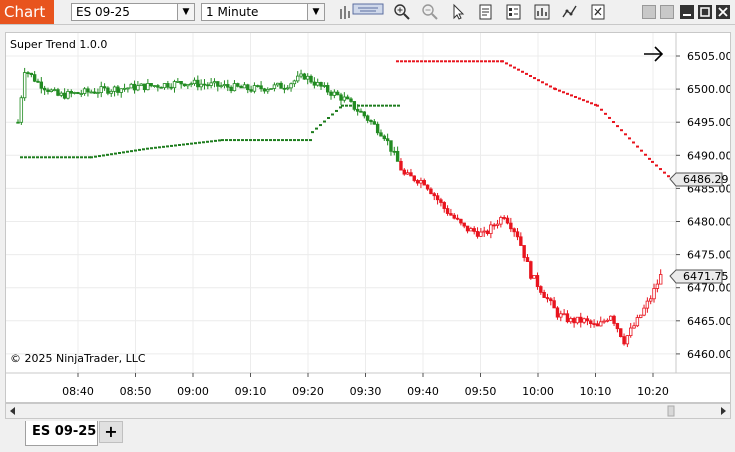 The height and width of the screenshot is (452, 735). What do you see at coordinates (111, 432) in the screenshot?
I see `add-tab-button: +` at bounding box center [111, 432].